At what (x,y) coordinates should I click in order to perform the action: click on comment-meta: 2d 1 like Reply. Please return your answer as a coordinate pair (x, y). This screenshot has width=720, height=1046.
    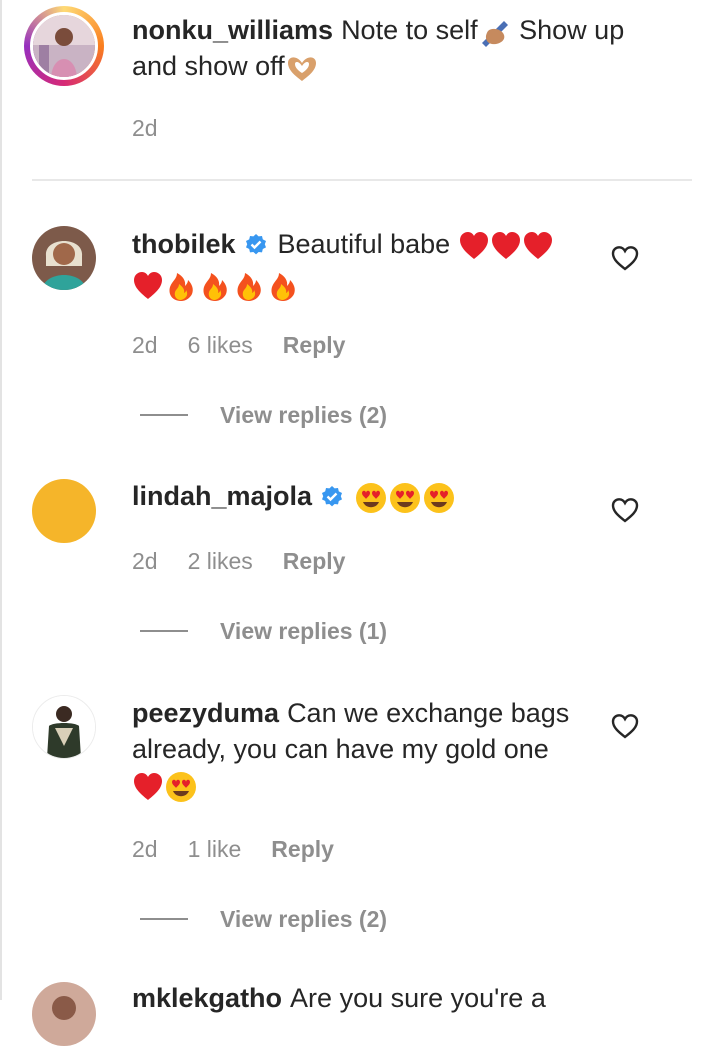
    Looking at the image, I should click on (248, 849).